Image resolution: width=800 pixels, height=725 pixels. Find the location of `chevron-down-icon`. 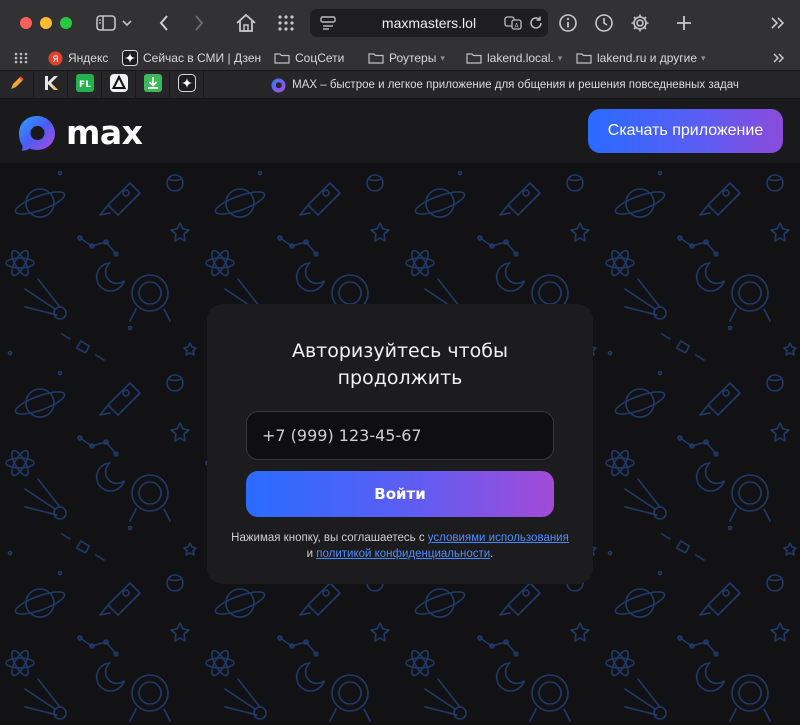

chevron-down-icon is located at coordinates (127, 23).